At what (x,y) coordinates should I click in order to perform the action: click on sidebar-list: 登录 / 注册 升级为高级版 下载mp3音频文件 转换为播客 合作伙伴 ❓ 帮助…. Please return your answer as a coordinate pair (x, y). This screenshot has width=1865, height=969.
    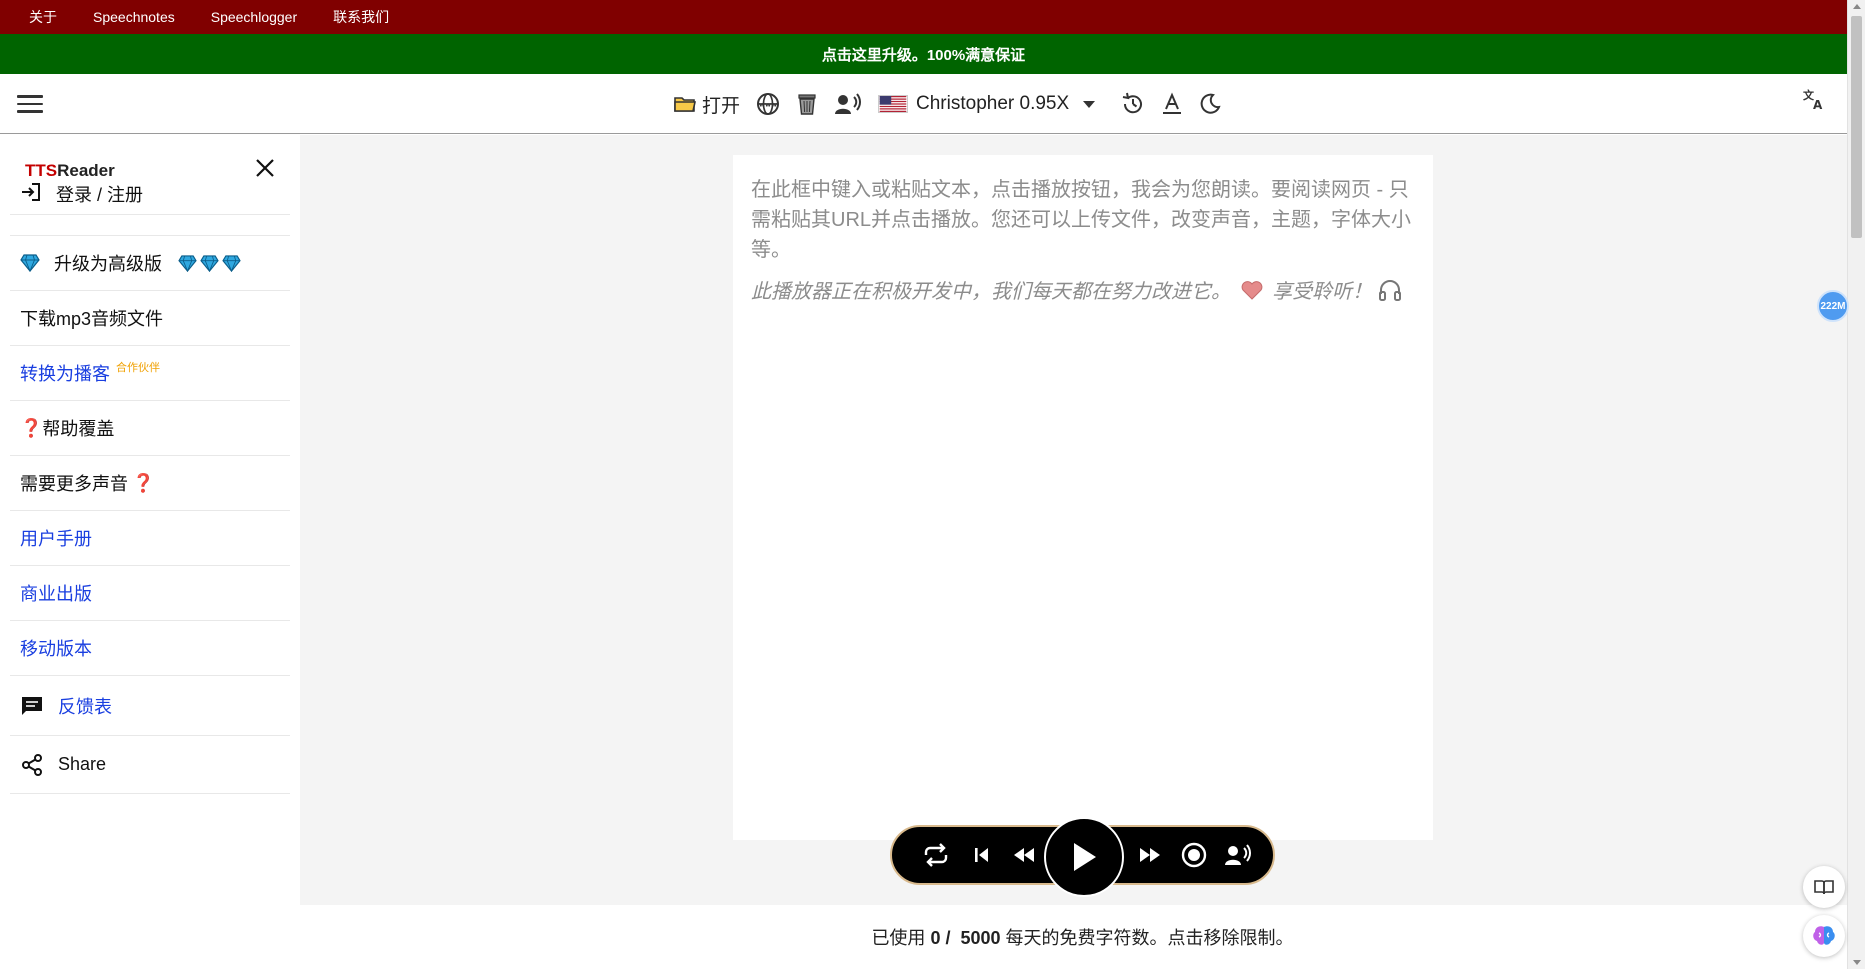
    Looking at the image, I should click on (150, 488).